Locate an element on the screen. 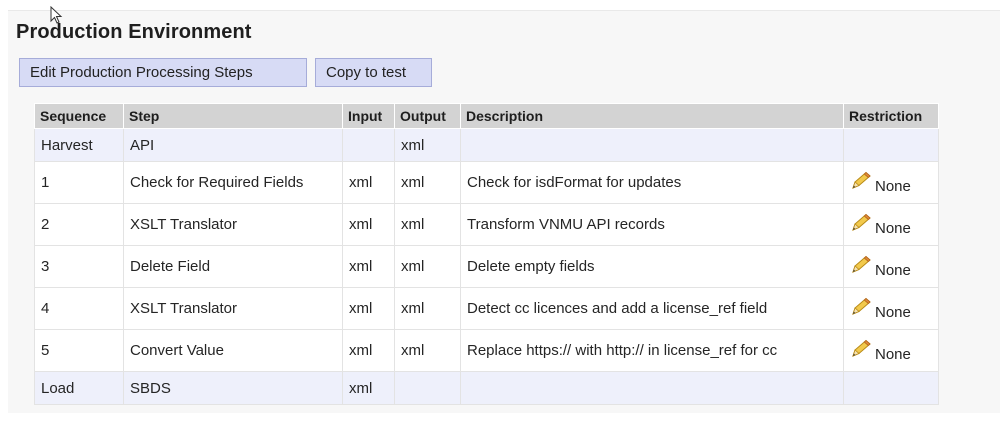 This screenshot has width=1000, height=422. column-header-step: Step is located at coordinates (233, 116).